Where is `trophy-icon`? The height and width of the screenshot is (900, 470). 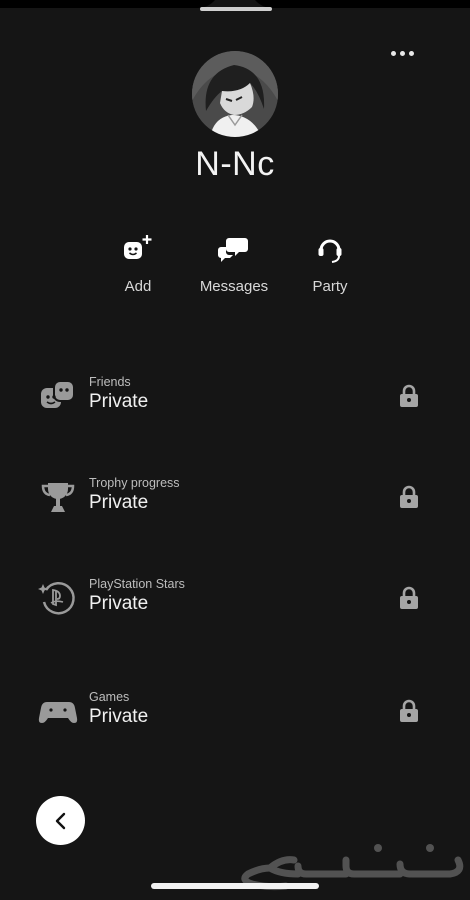 trophy-icon is located at coordinates (58, 497).